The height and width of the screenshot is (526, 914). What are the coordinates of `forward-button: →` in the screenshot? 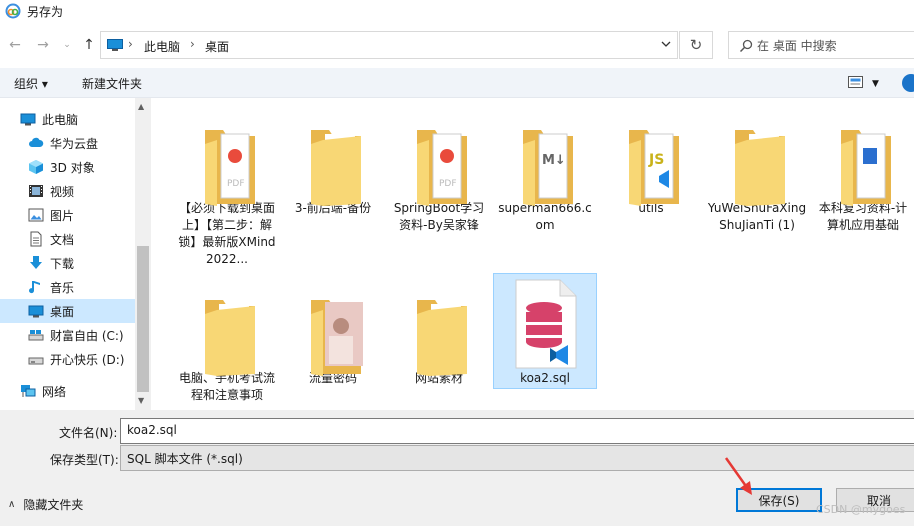 It's located at (43, 45).